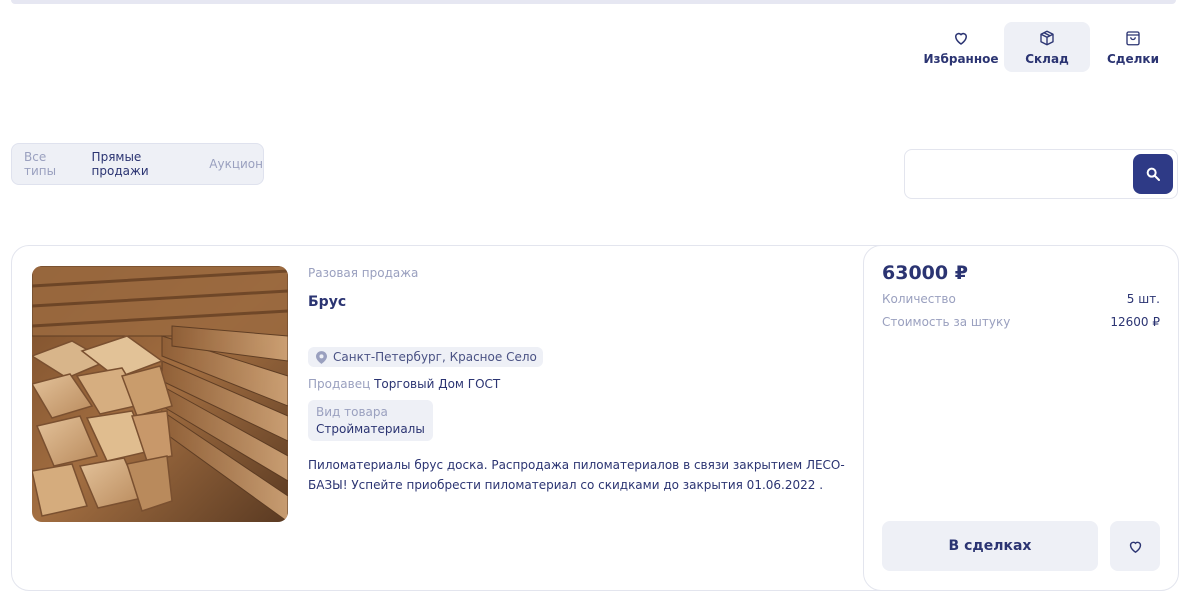  What do you see at coordinates (1047, 58) in the screenshot?
I see `nav-warehouse-label: Склад` at bounding box center [1047, 58].